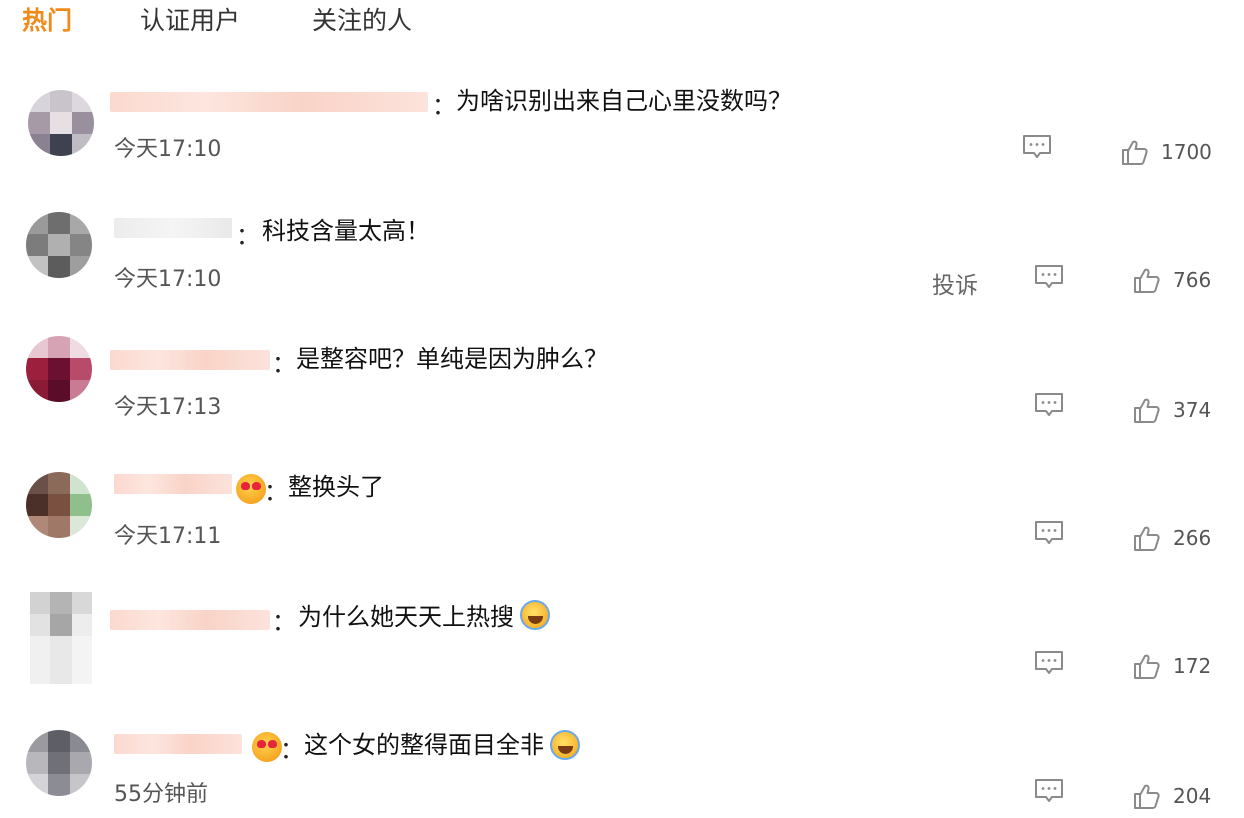 The image size is (1244, 818). Describe the element at coordinates (362, 21) in the screenshot. I see `tab-following: 关注的人` at that location.